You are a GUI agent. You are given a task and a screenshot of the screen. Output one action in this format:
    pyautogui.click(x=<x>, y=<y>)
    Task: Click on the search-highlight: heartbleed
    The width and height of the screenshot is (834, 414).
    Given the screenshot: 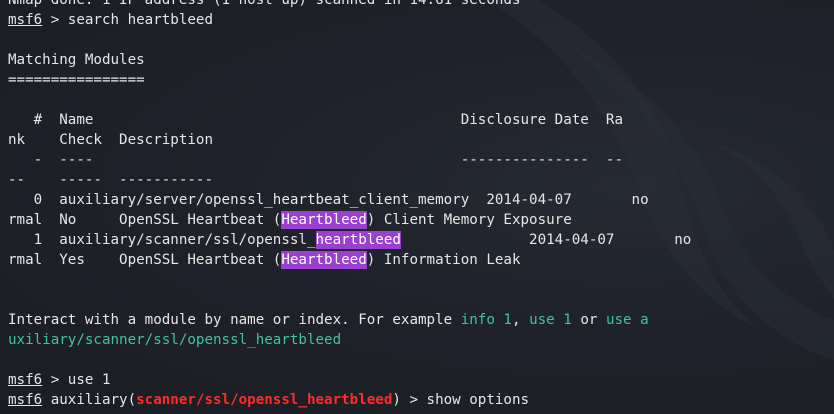 What is the action you would take?
    pyautogui.click(x=358, y=240)
    